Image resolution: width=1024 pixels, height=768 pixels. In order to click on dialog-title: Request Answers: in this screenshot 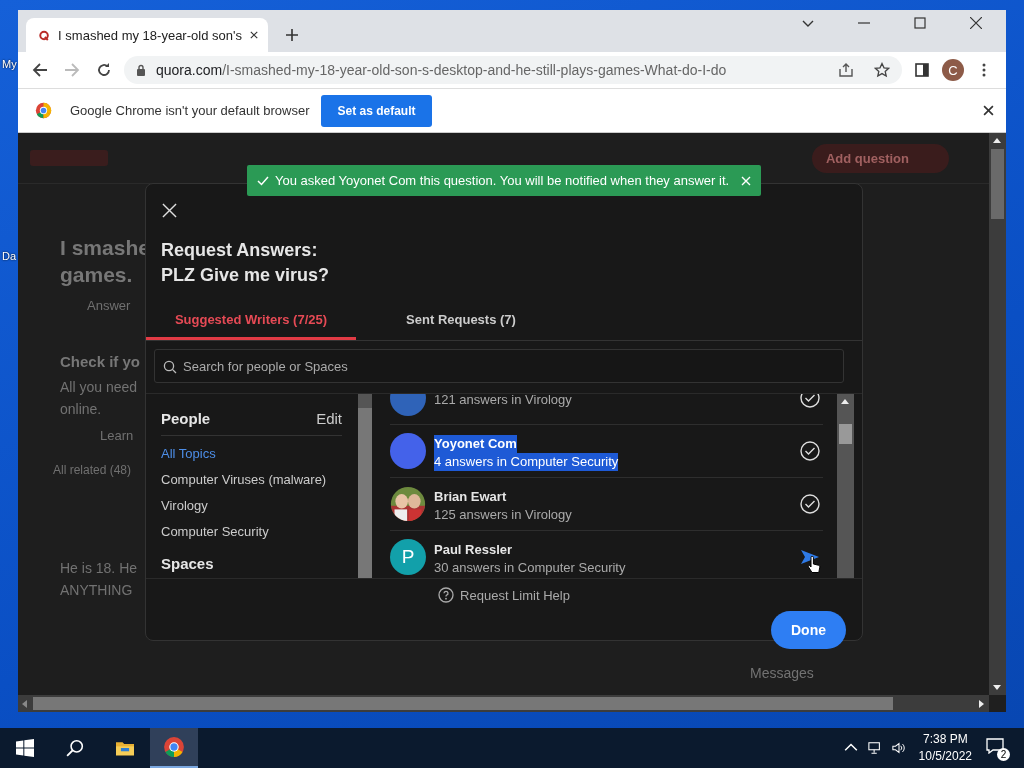, I will do `click(239, 250)`.